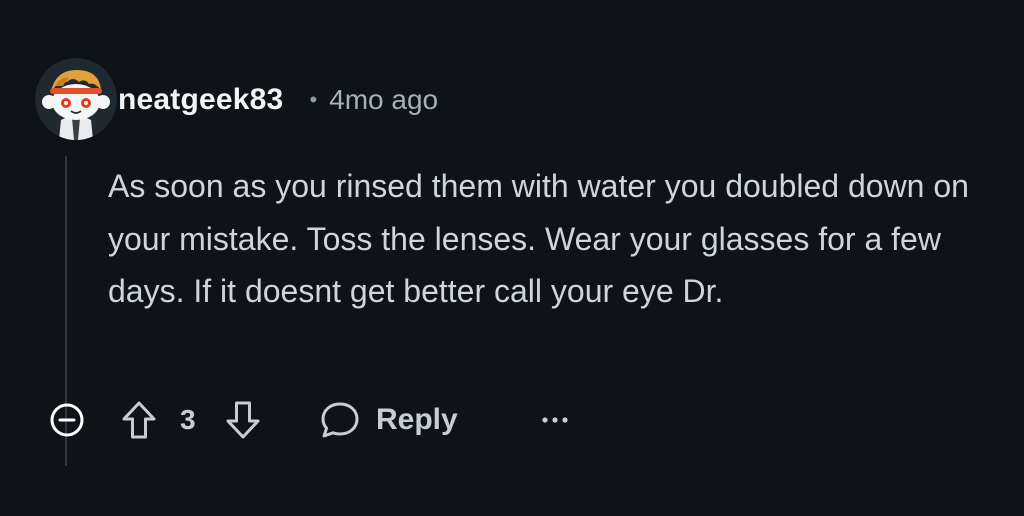 This screenshot has height=516, width=1024. I want to click on downvote-button, so click(243, 420).